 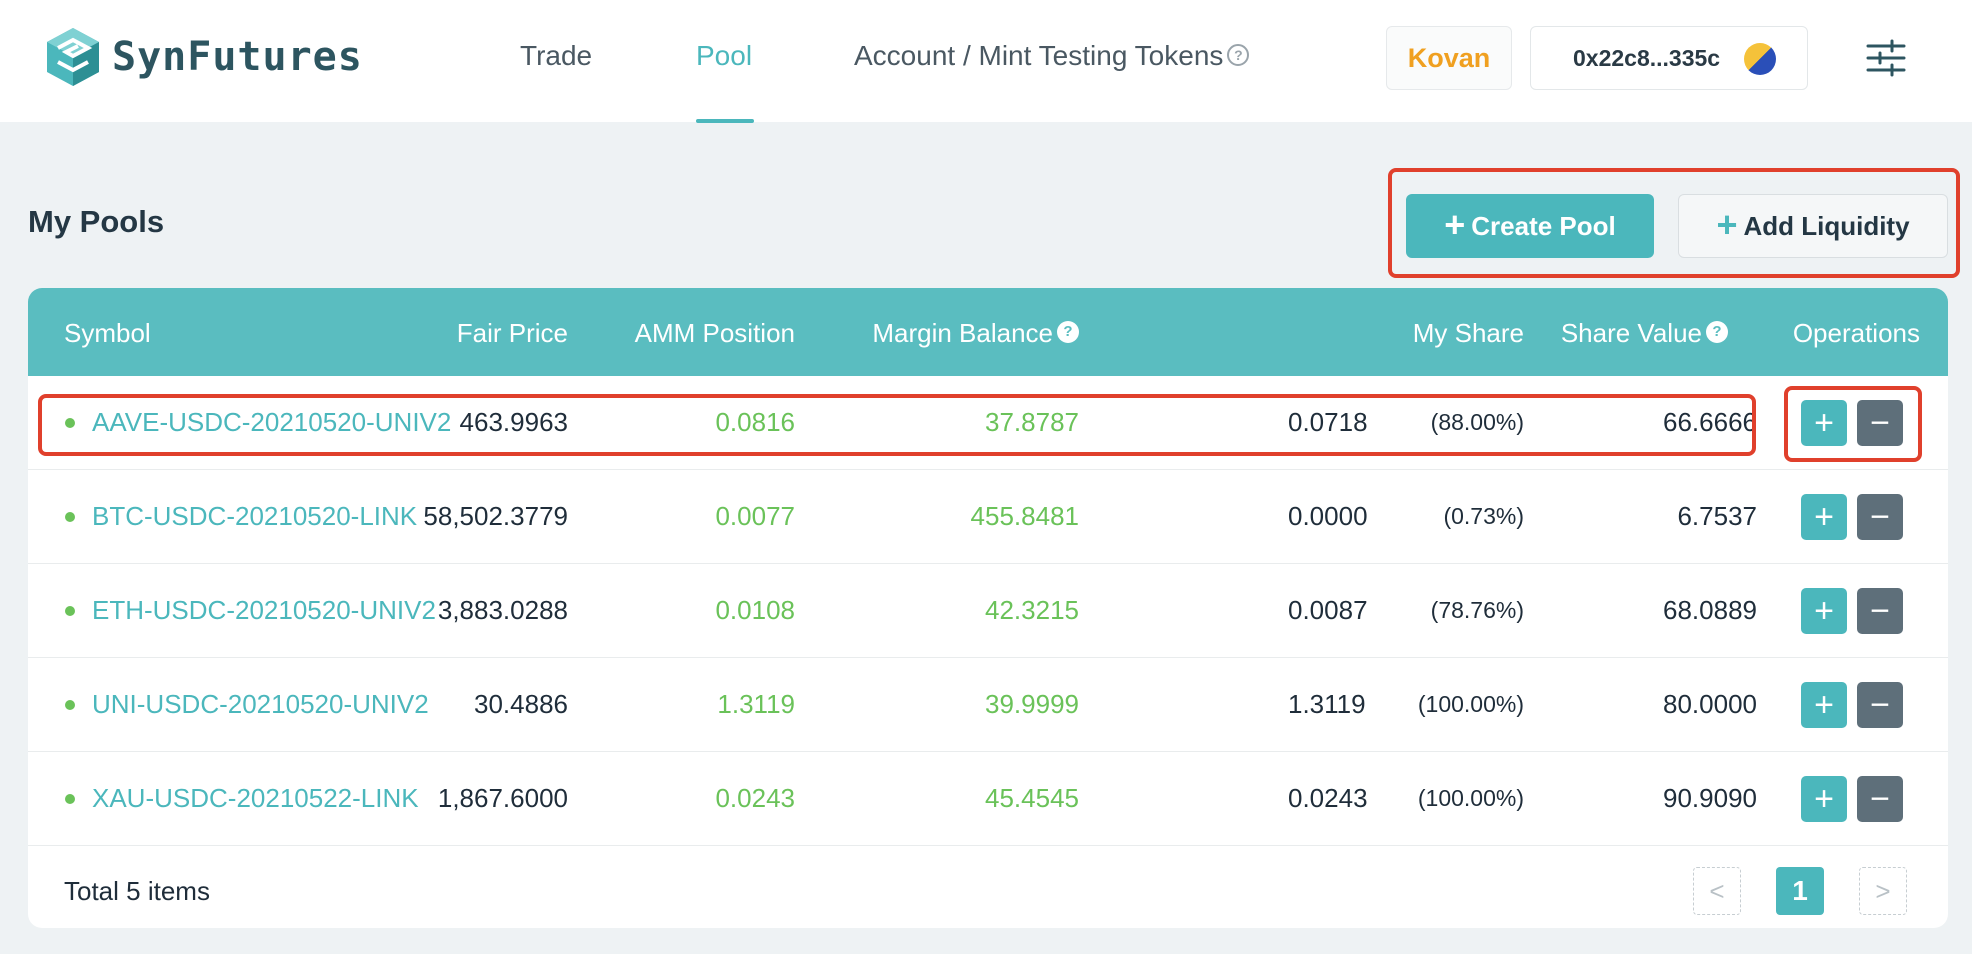 I want to click on nav-pool: Pool, so click(x=724, y=56).